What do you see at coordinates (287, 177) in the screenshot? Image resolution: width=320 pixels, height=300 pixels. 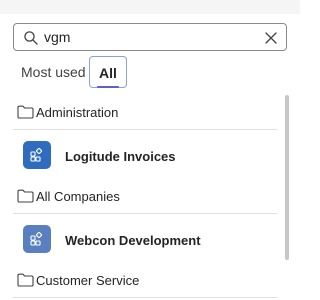 I see `scrollbar` at bounding box center [287, 177].